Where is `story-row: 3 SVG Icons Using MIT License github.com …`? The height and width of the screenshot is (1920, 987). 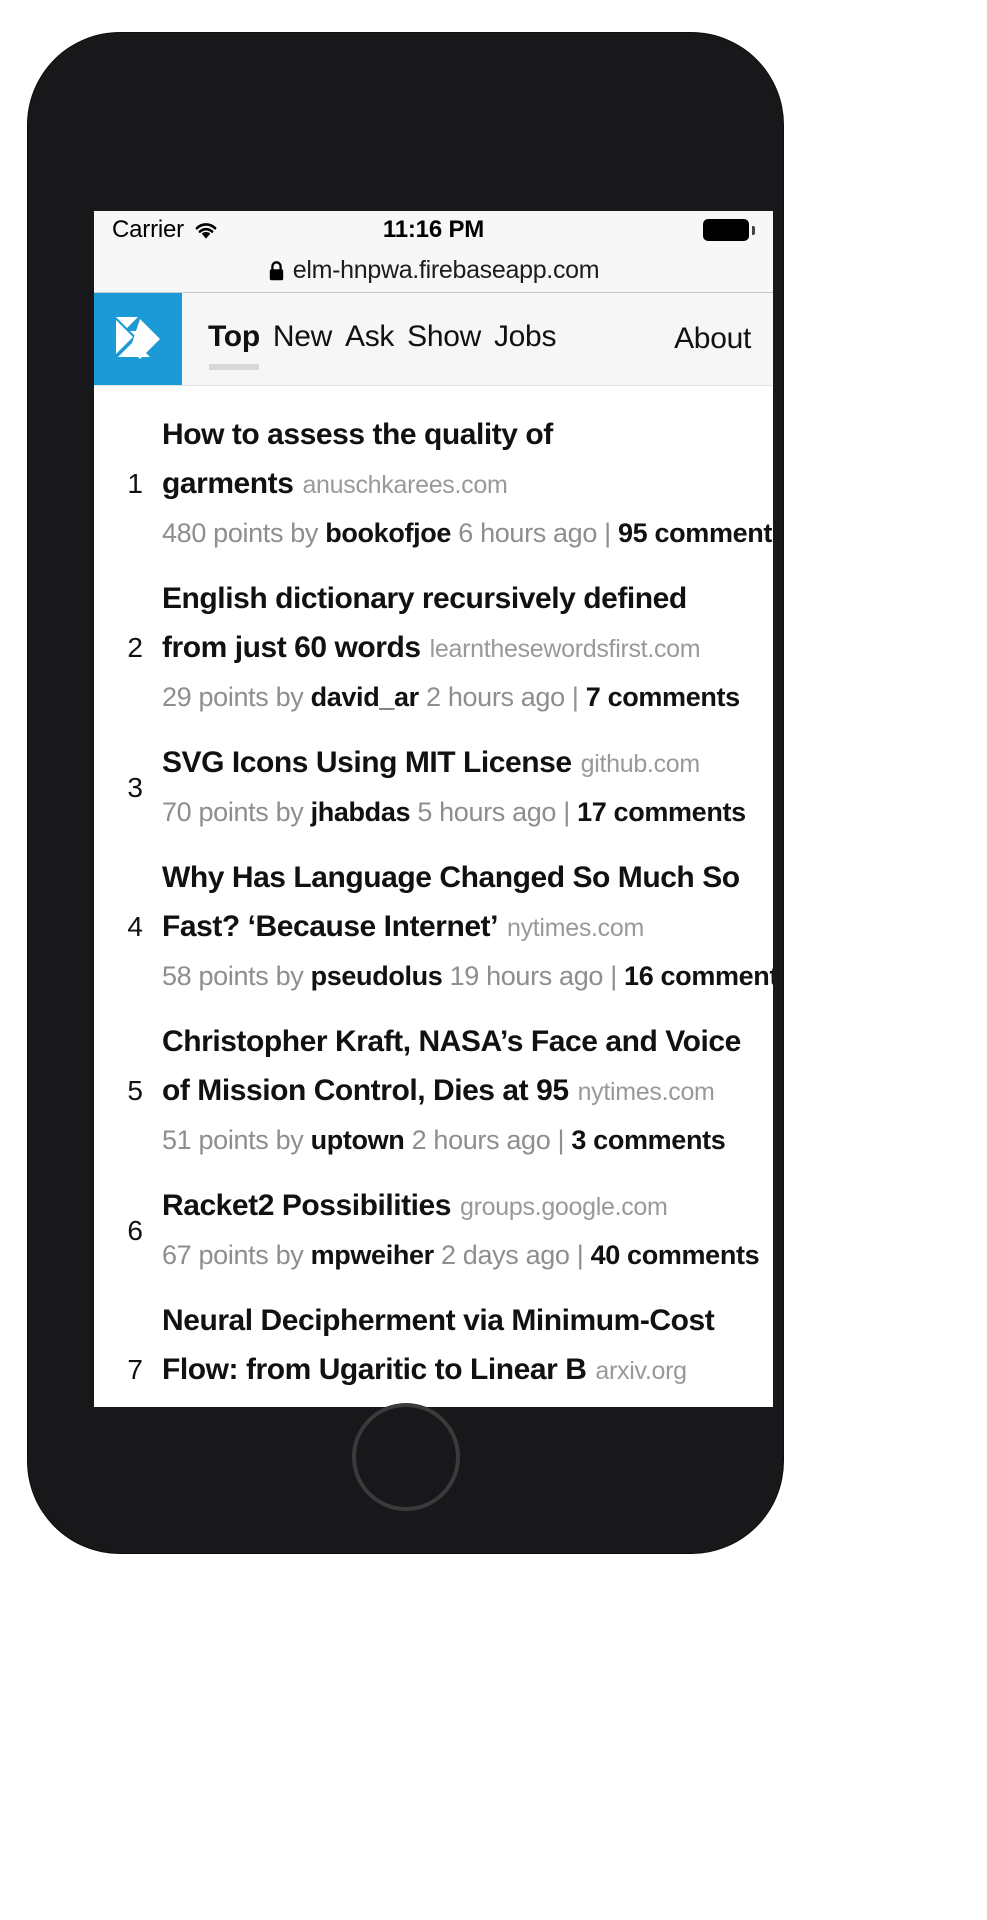
story-row: 3 SVG Icons Using MIT License github.com … is located at coordinates (433, 787).